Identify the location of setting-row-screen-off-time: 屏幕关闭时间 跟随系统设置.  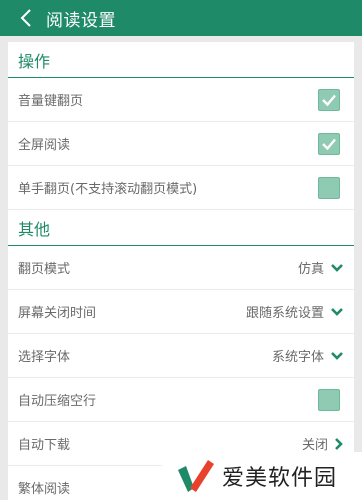
(181, 312).